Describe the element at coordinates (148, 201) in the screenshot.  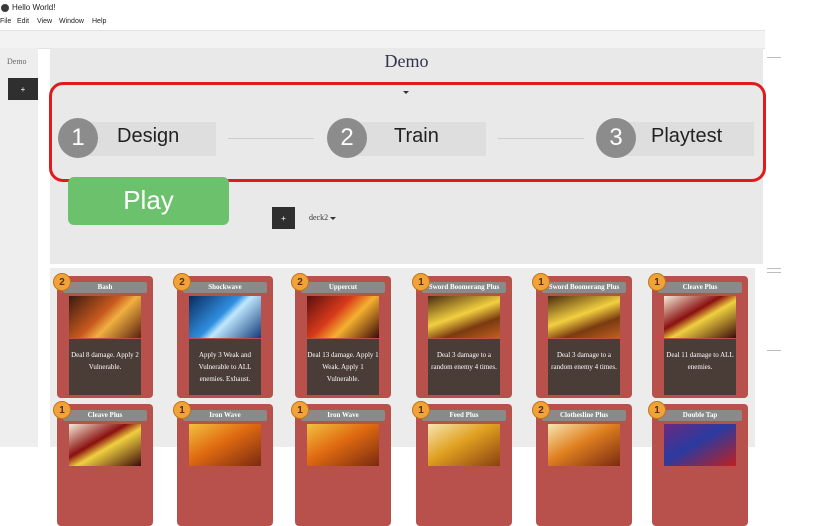
I see `play-button: Play` at that location.